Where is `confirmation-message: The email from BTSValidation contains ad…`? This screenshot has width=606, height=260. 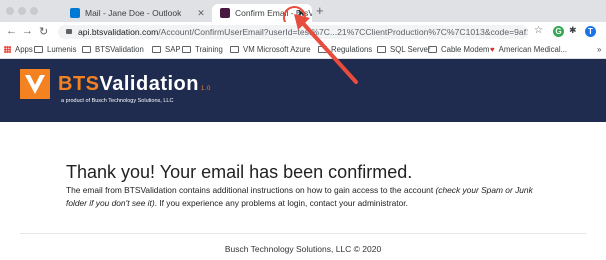
confirmation-message: The email from BTSValidation contains ad… is located at coordinates (299, 196).